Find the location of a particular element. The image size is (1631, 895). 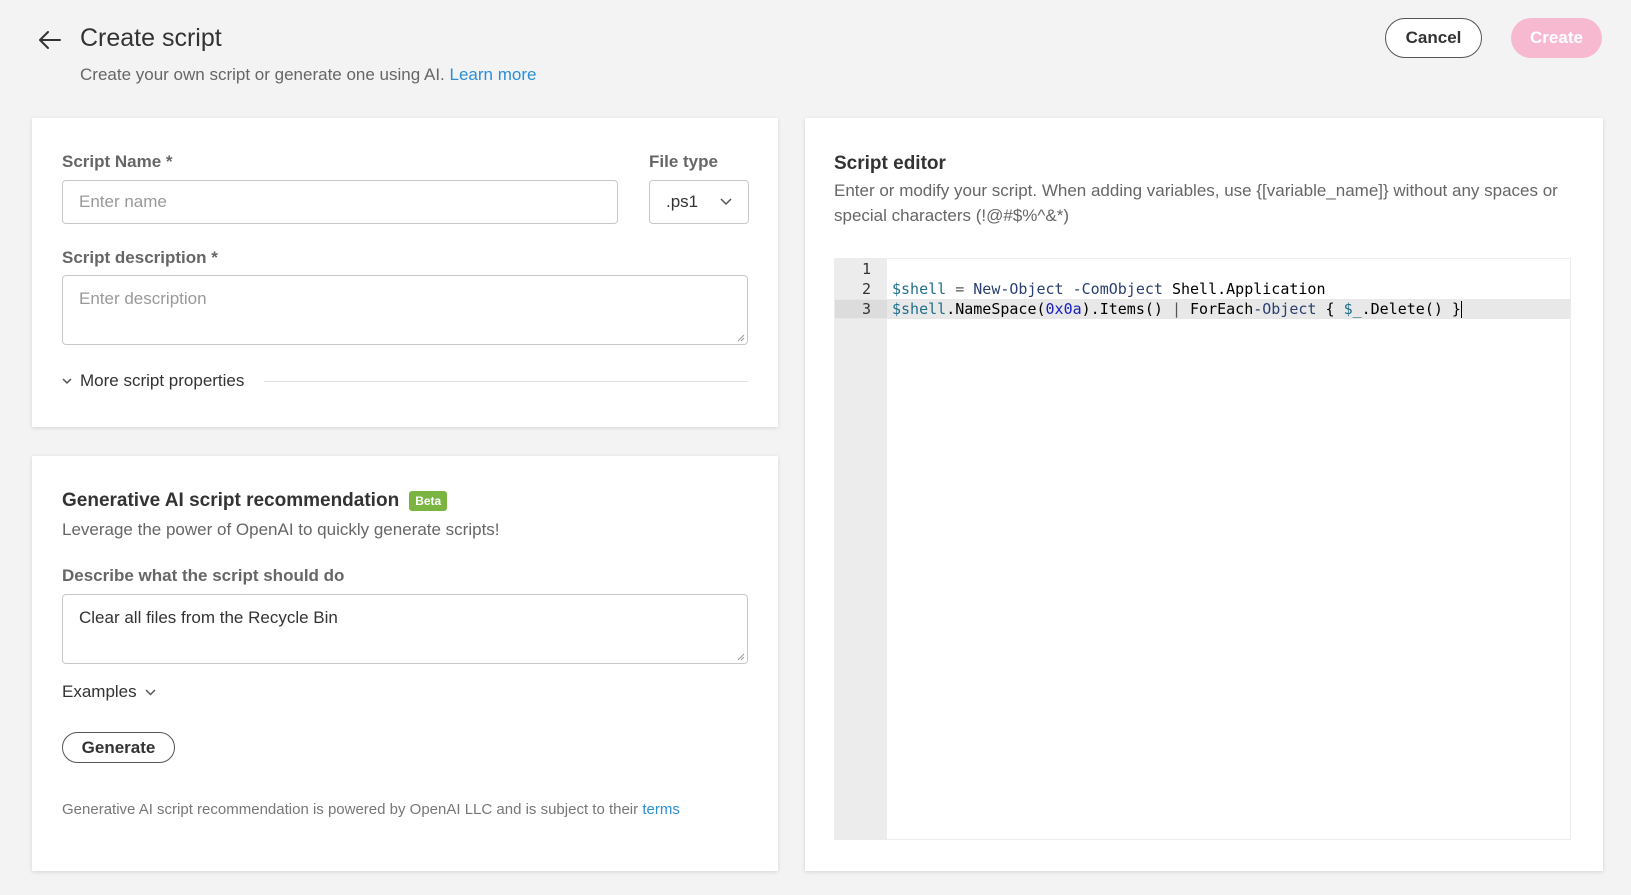

script-description-placeholder: Enter description is located at coordinates (143, 298).